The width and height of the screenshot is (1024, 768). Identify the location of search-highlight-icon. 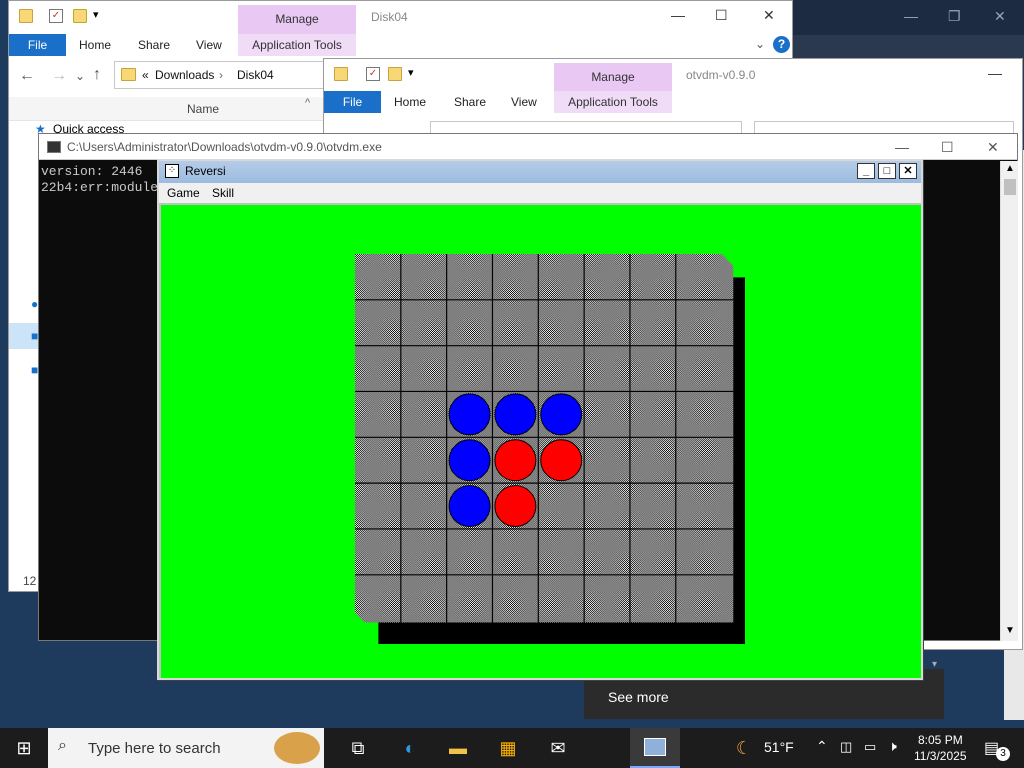
(297, 748).